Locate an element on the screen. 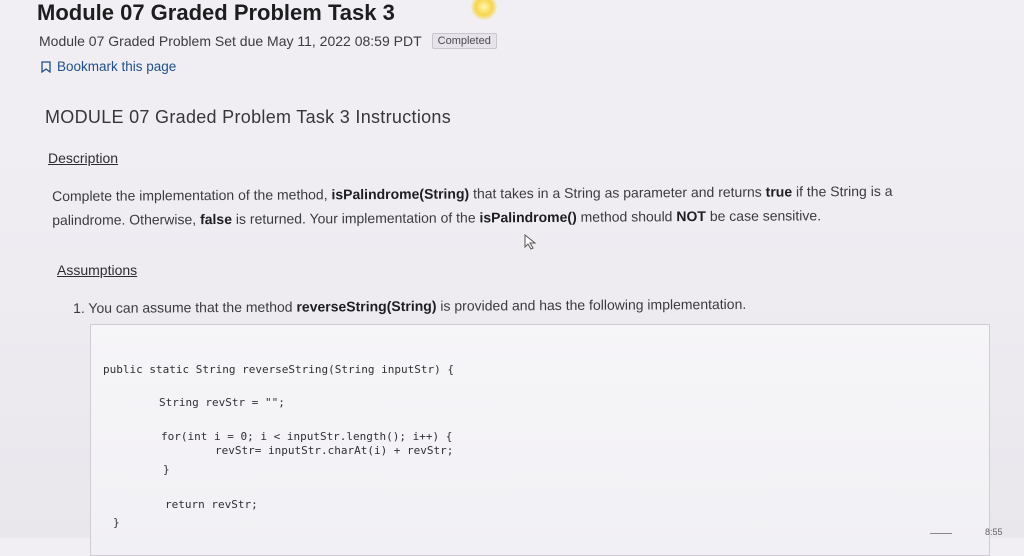 The height and width of the screenshot is (556, 1024). bookmark-button: Bookmark this page is located at coordinates (108, 66).